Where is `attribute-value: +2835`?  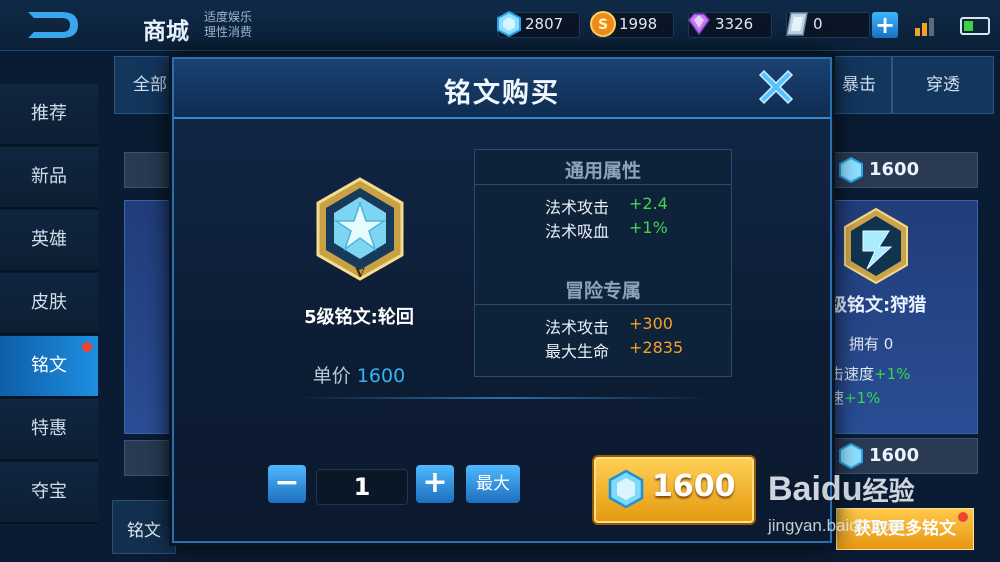
attribute-value: +2835 is located at coordinates (656, 347).